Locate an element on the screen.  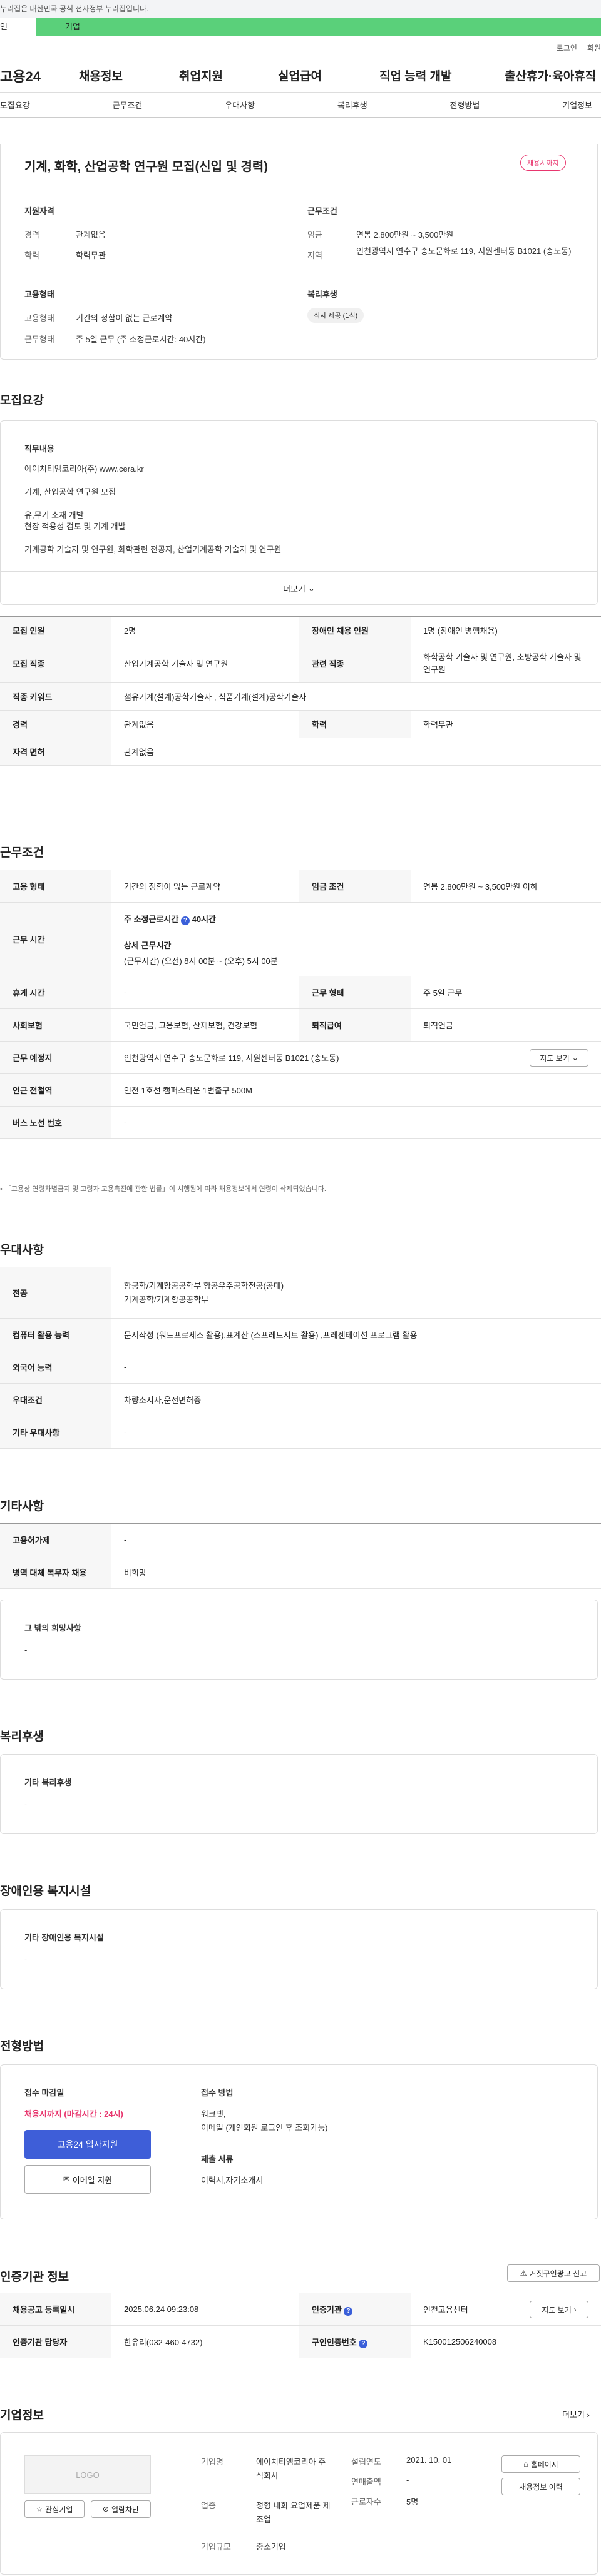
detail-hours-value: (근무시간) (오전) 8시 00분 ~ (오후) 5시 00분 is located at coordinates (201, 961).